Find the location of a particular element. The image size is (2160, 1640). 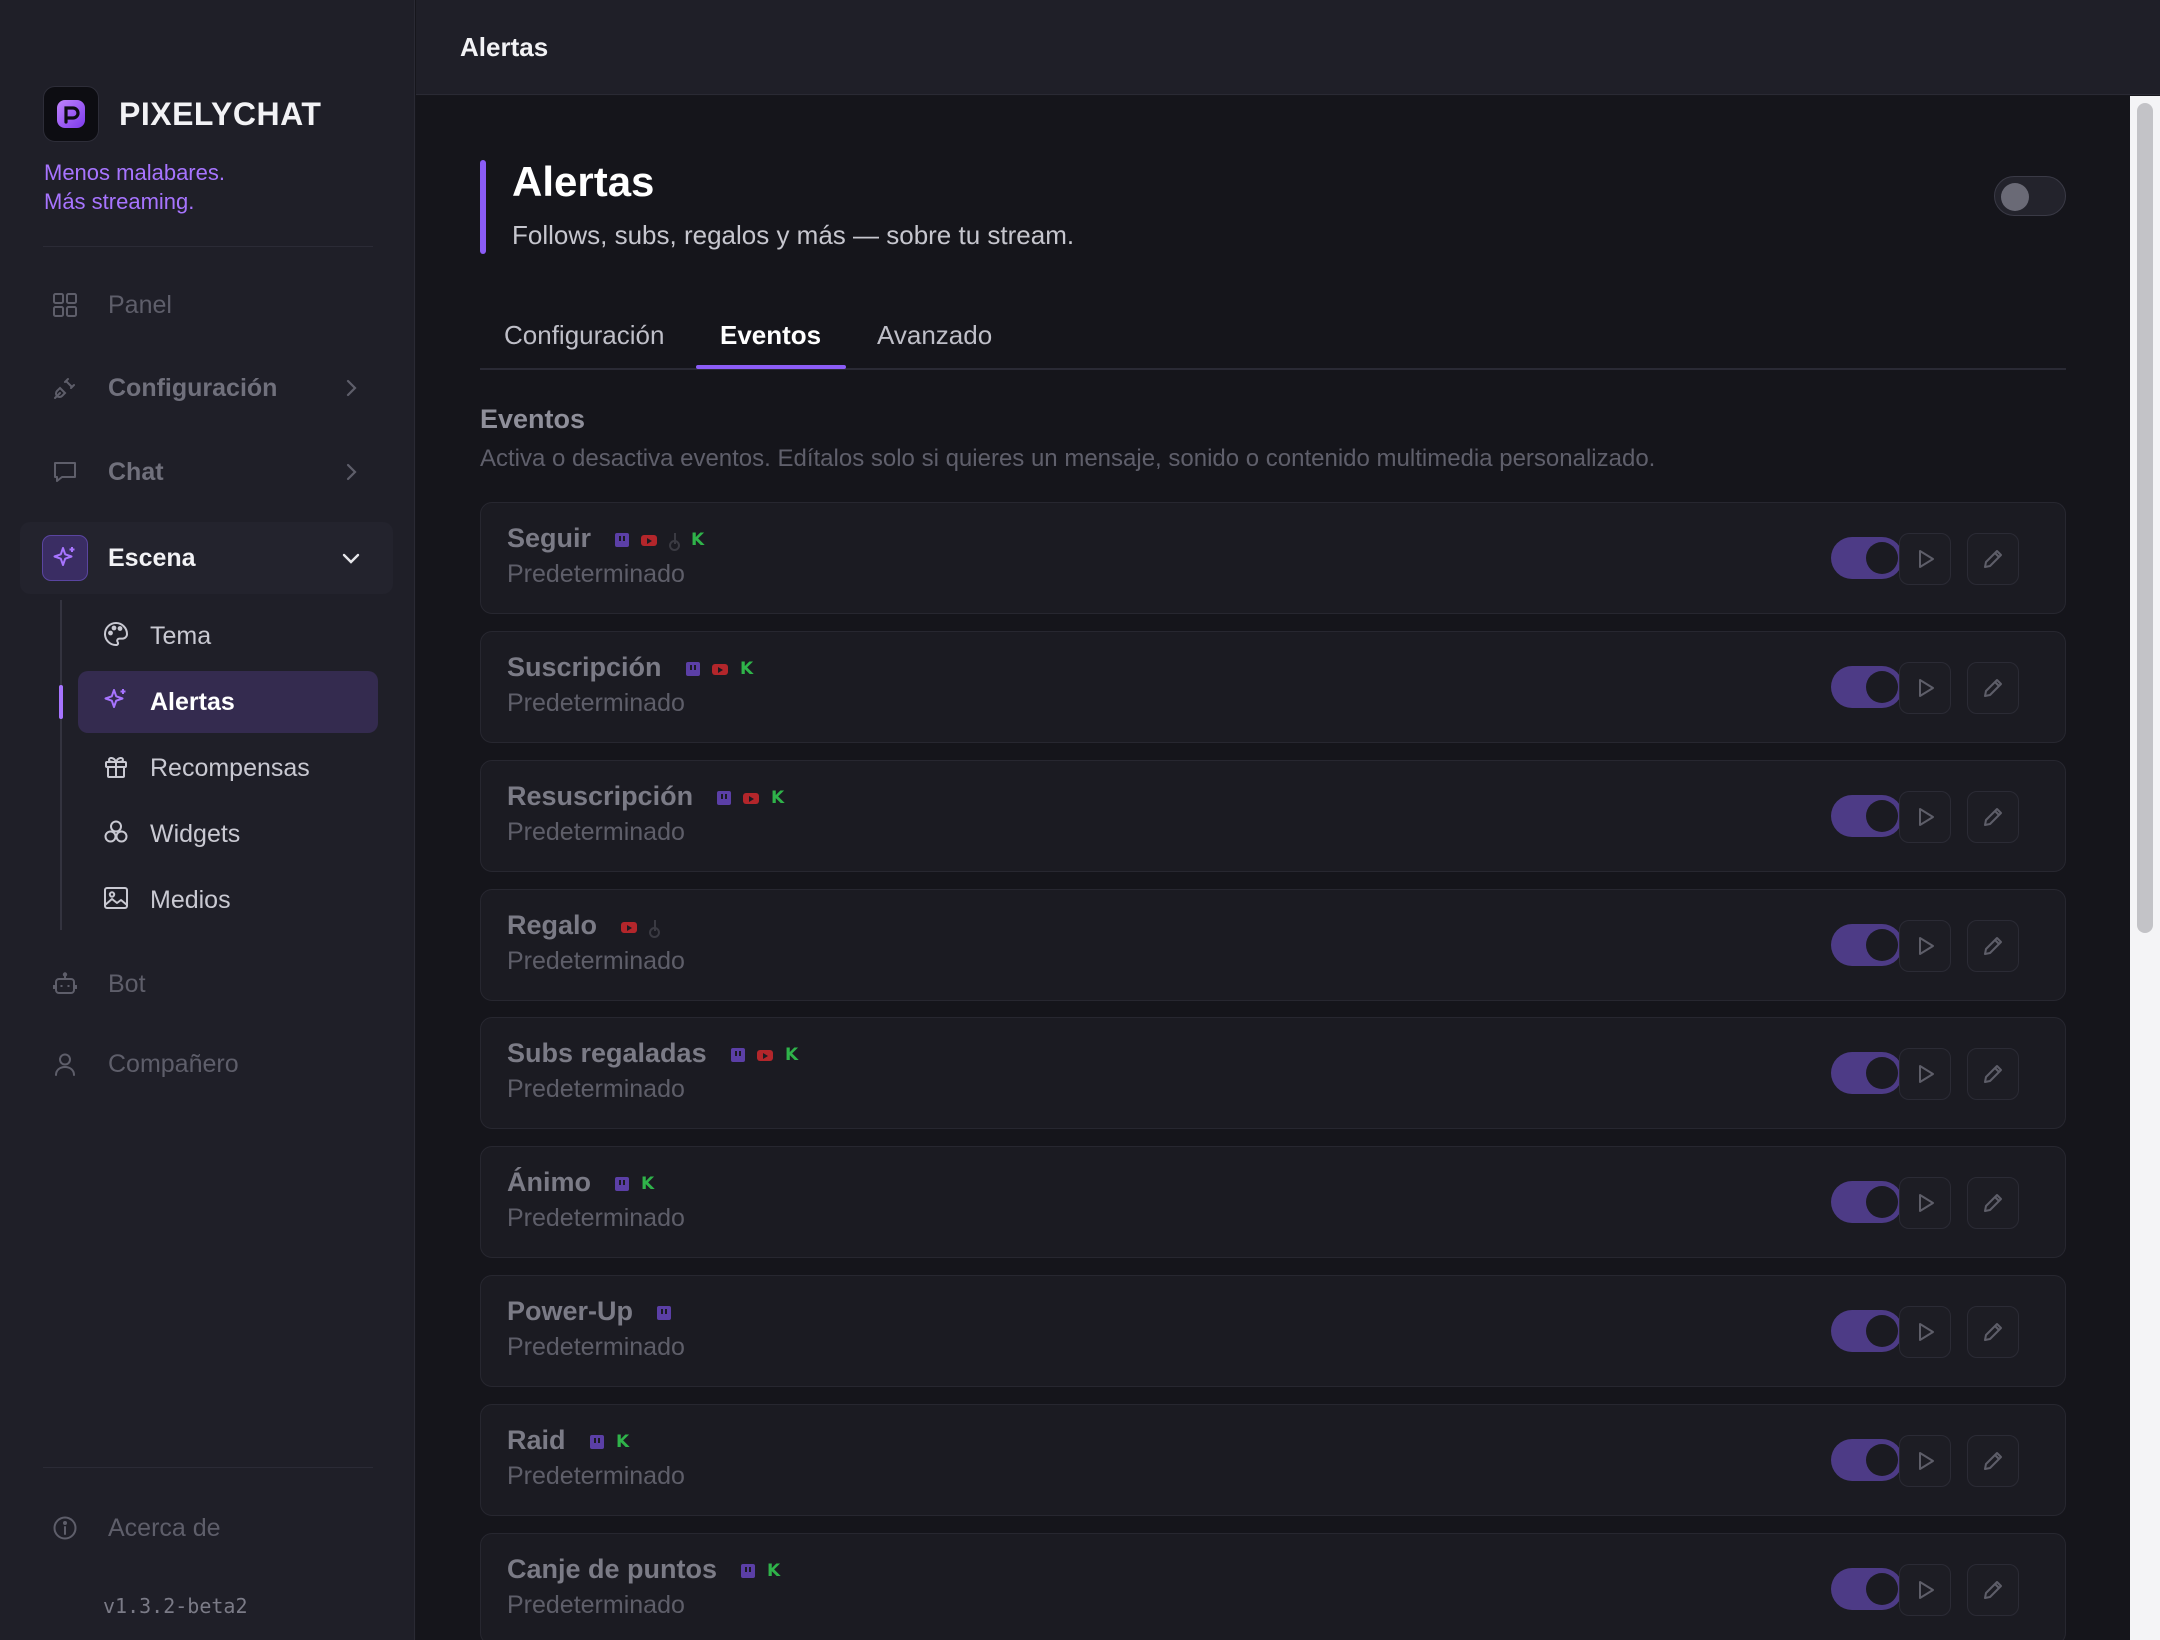

robot-icon is located at coordinates (65, 984).